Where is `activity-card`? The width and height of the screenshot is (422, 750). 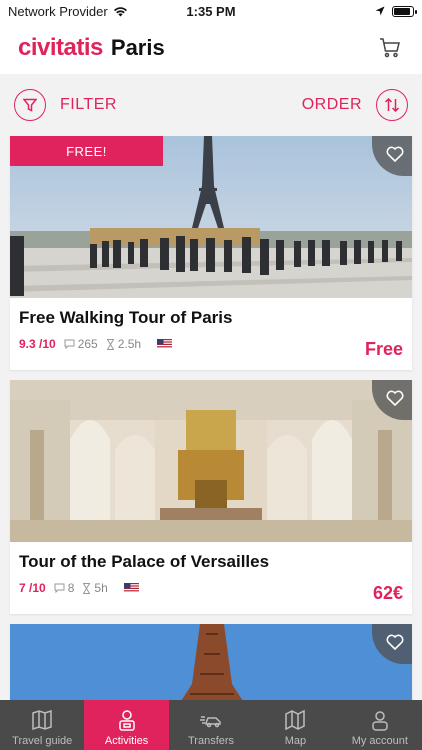 activity-card is located at coordinates (211, 668).